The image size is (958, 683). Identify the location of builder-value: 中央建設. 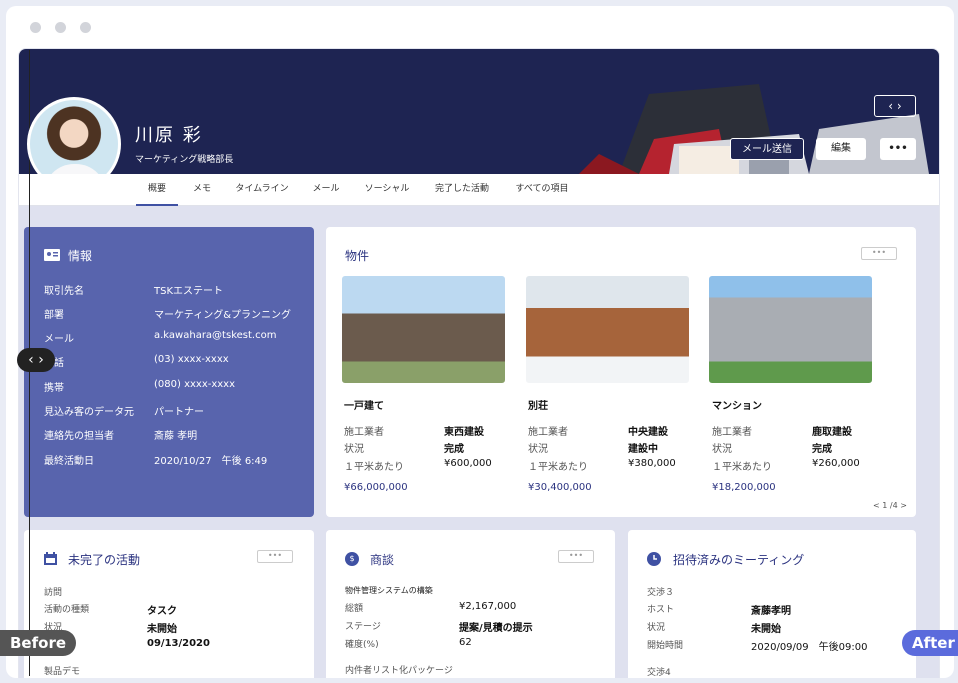
(648, 432).